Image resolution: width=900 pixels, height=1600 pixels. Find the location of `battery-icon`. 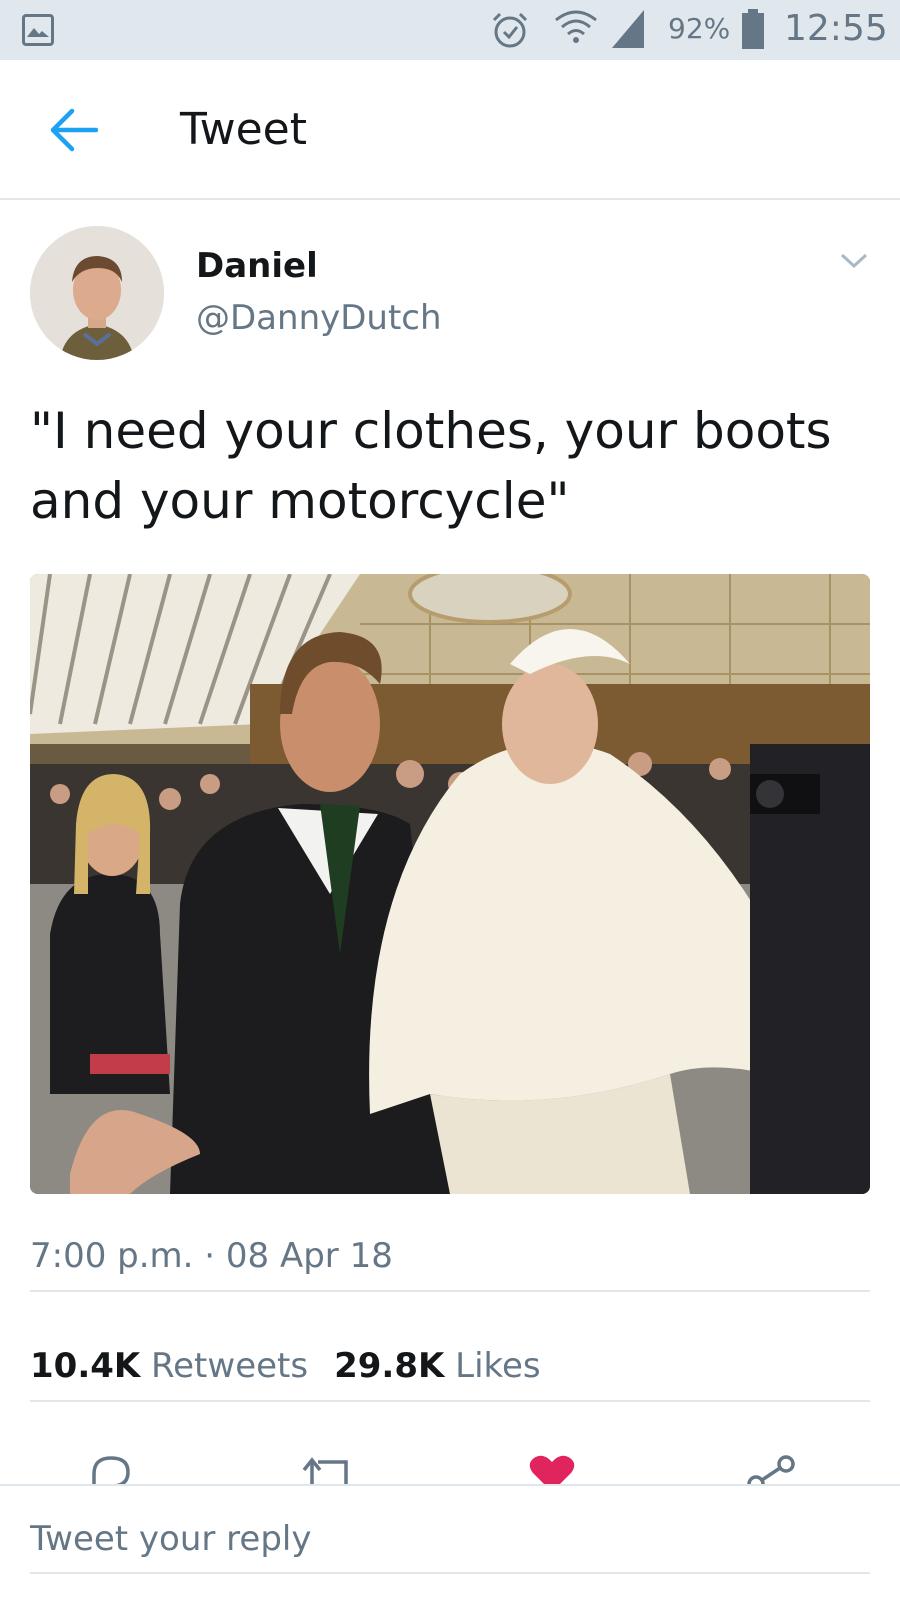

battery-icon is located at coordinates (753, 29).